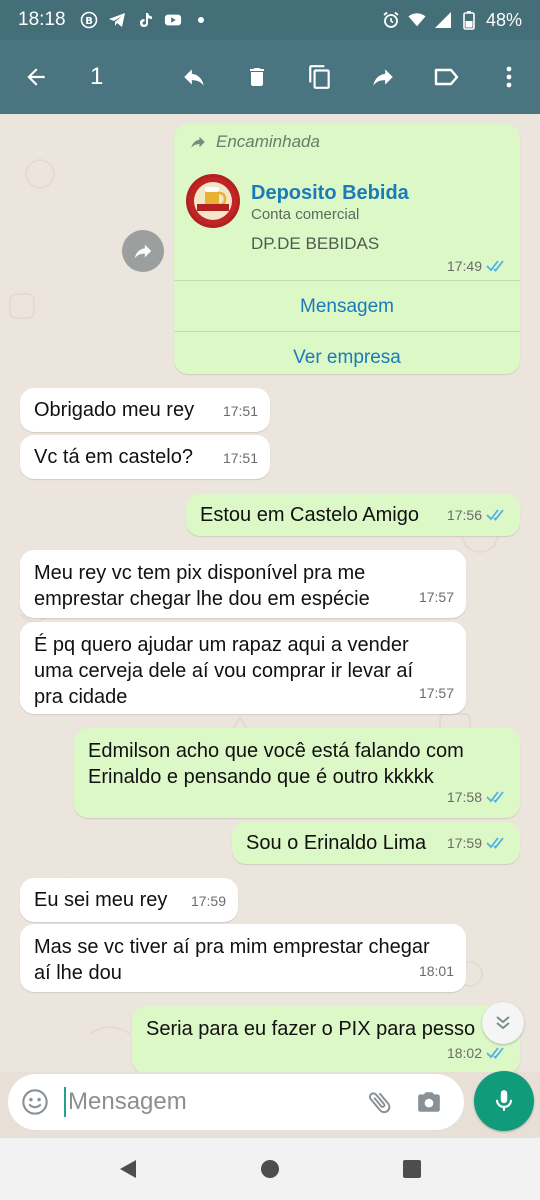  I want to click on message-business-button: Mensagem, so click(347, 307).